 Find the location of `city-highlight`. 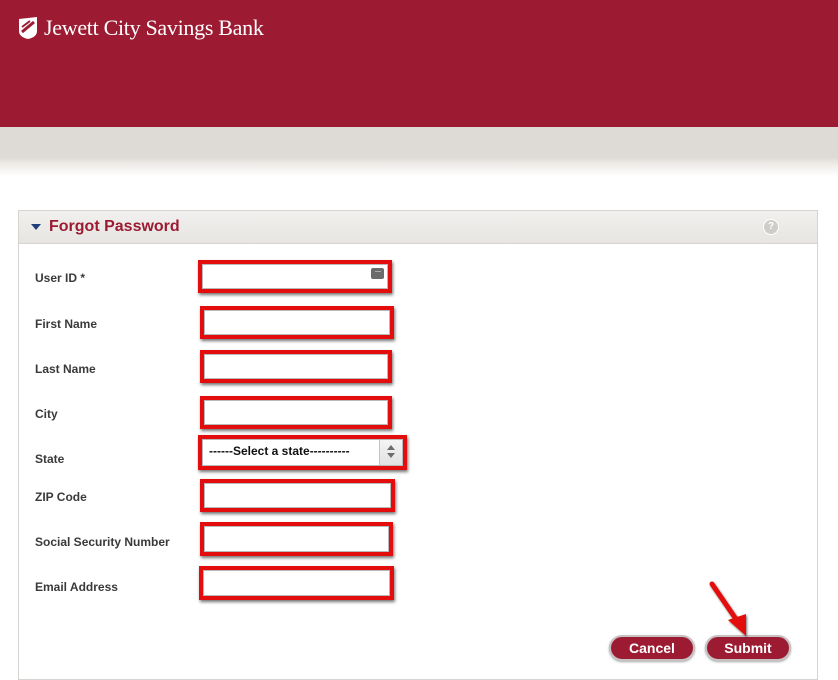

city-highlight is located at coordinates (296, 412).